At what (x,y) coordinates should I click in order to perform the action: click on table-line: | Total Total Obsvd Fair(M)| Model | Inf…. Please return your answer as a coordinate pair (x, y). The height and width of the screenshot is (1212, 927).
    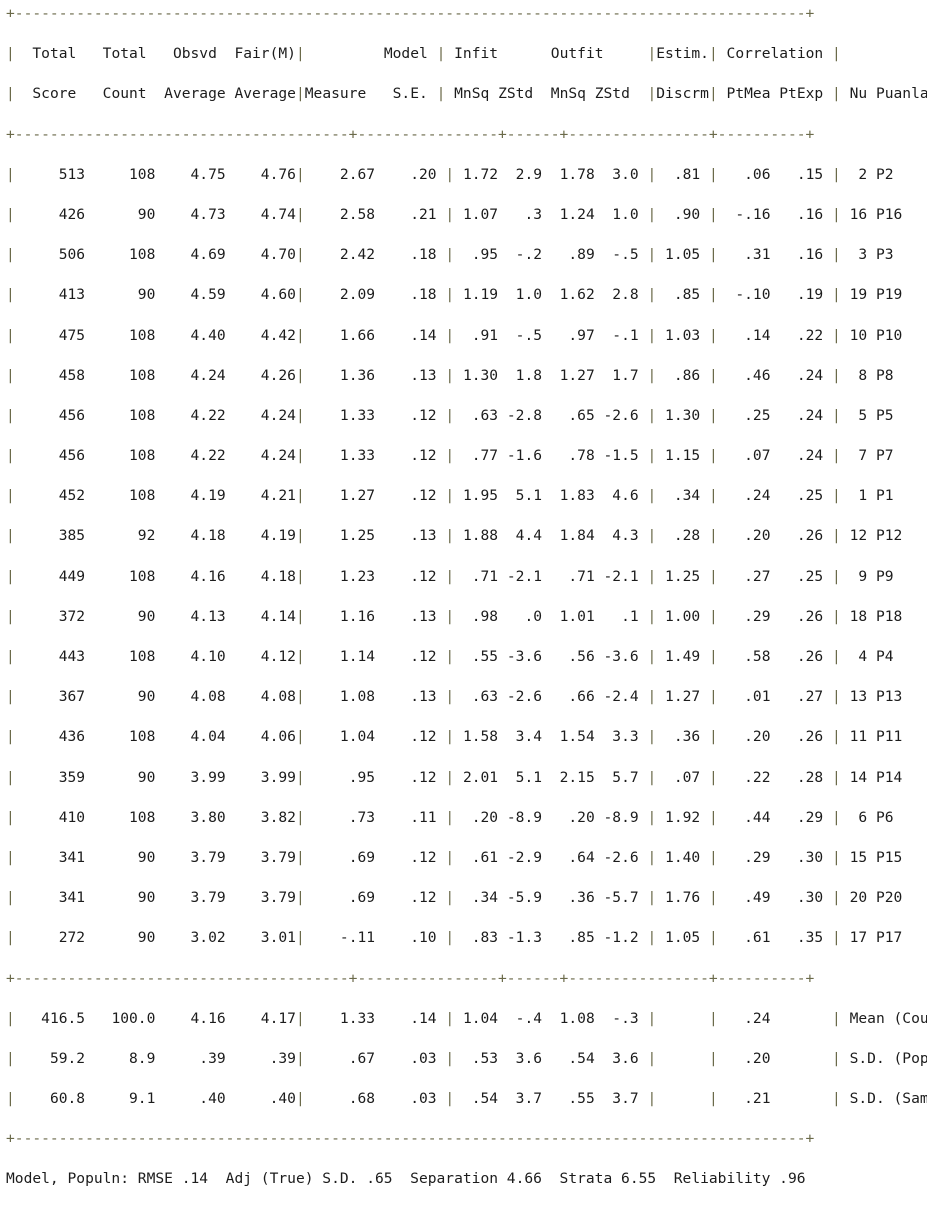
    Looking at the image, I should click on (423, 54).